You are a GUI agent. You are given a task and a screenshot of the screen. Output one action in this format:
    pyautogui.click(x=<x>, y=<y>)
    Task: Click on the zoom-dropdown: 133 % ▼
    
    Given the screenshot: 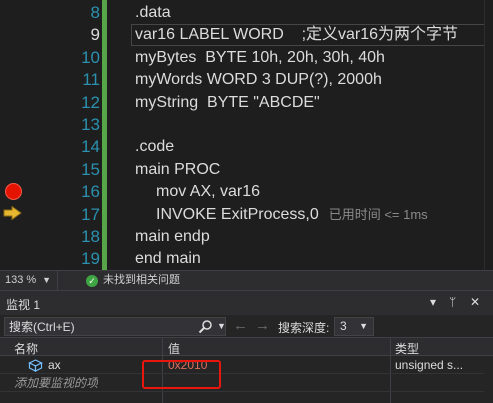 What is the action you would take?
    pyautogui.click(x=29, y=280)
    